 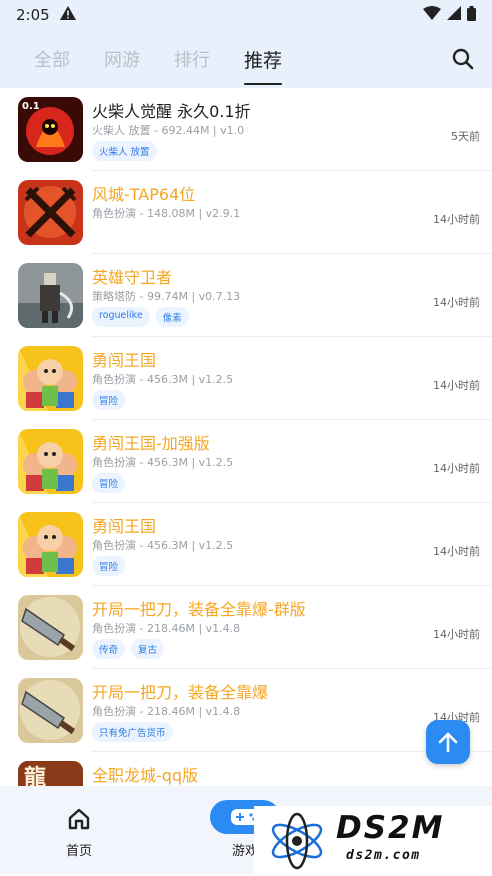 What do you see at coordinates (67, 15) in the screenshot?
I see `warning-icon` at bounding box center [67, 15].